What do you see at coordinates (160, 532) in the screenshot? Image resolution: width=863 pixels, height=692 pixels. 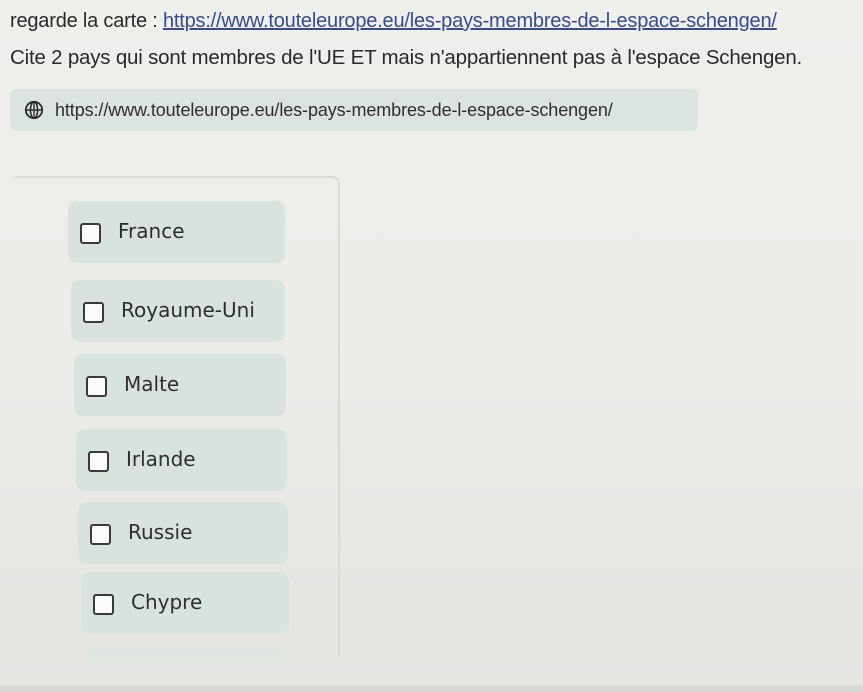 I see `option-label: Russie` at bounding box center [160, 532].